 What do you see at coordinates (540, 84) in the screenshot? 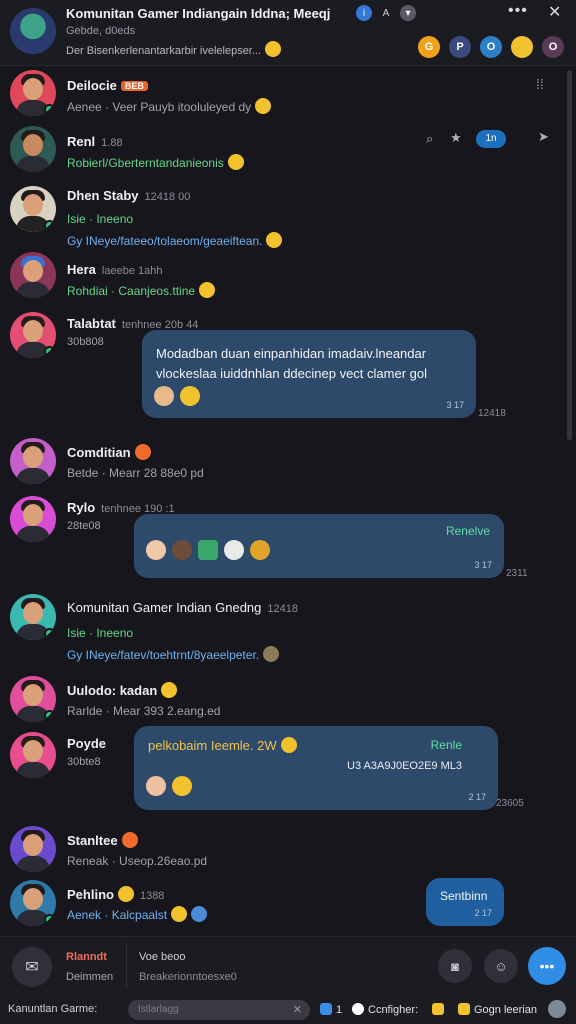
I see `grid-icon: ⁞⁞` at bounding box center [540, 84].